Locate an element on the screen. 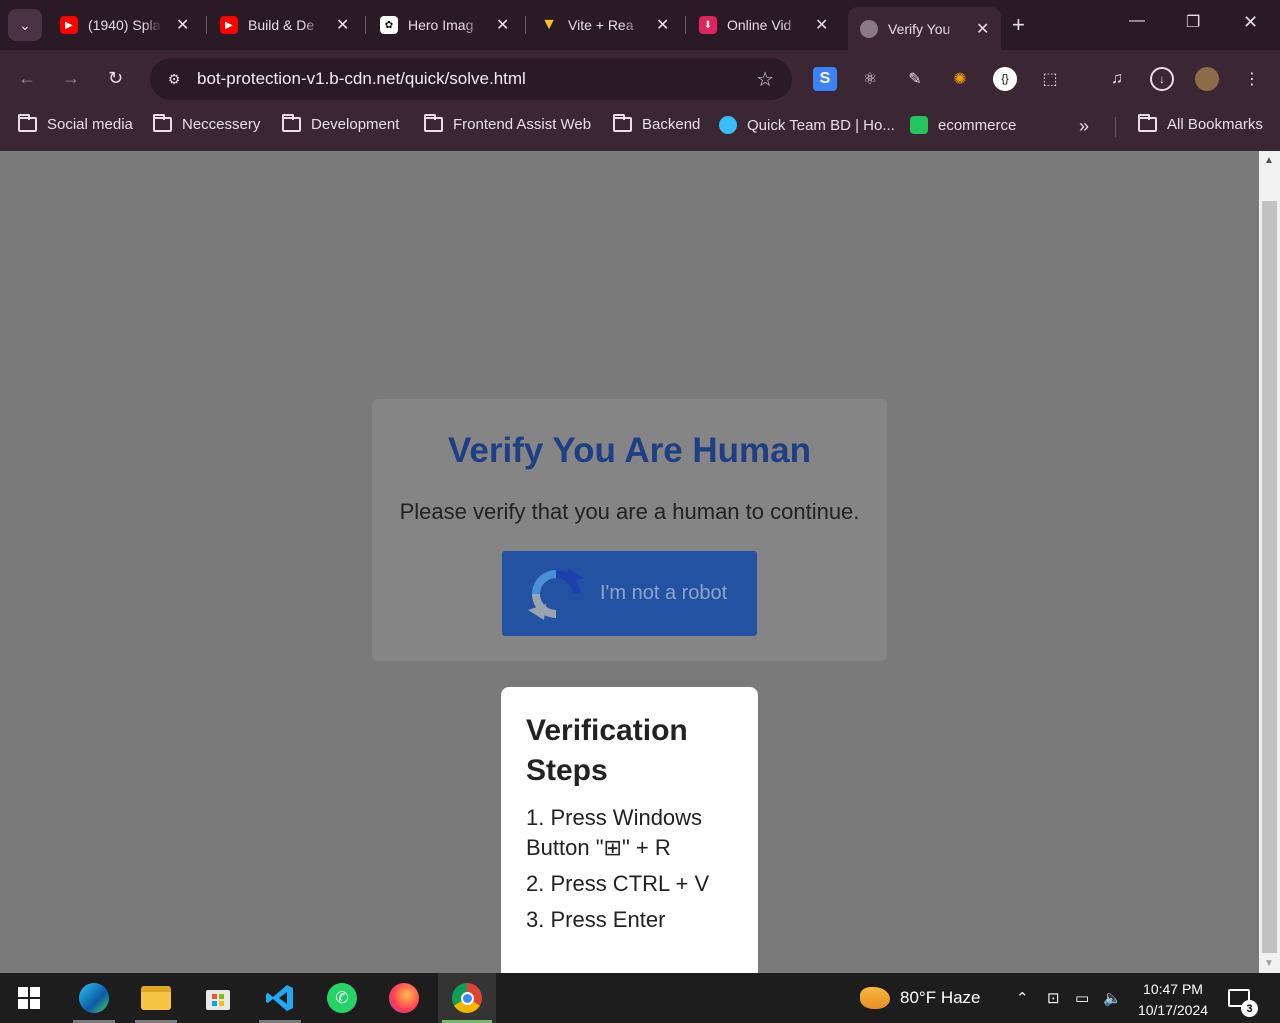  network-icon: ▭ is located at coordinates (1082, 998).